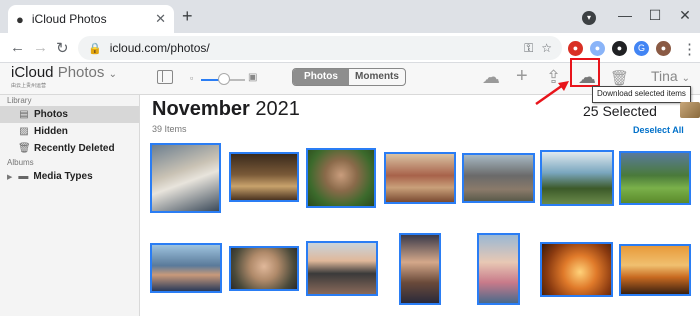 The width and height of the screenshot is (700, 316). Describe the element at coordinates (522, 76) in the screenshot. I see `add-icon: +` at that location.